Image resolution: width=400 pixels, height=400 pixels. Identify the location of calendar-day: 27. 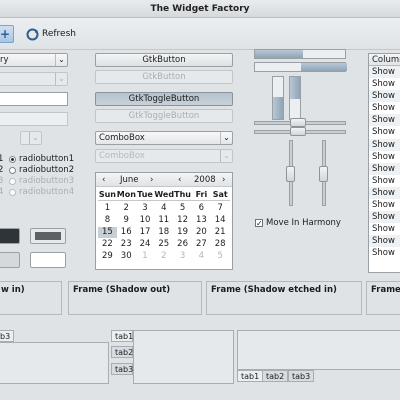
(201, 244).